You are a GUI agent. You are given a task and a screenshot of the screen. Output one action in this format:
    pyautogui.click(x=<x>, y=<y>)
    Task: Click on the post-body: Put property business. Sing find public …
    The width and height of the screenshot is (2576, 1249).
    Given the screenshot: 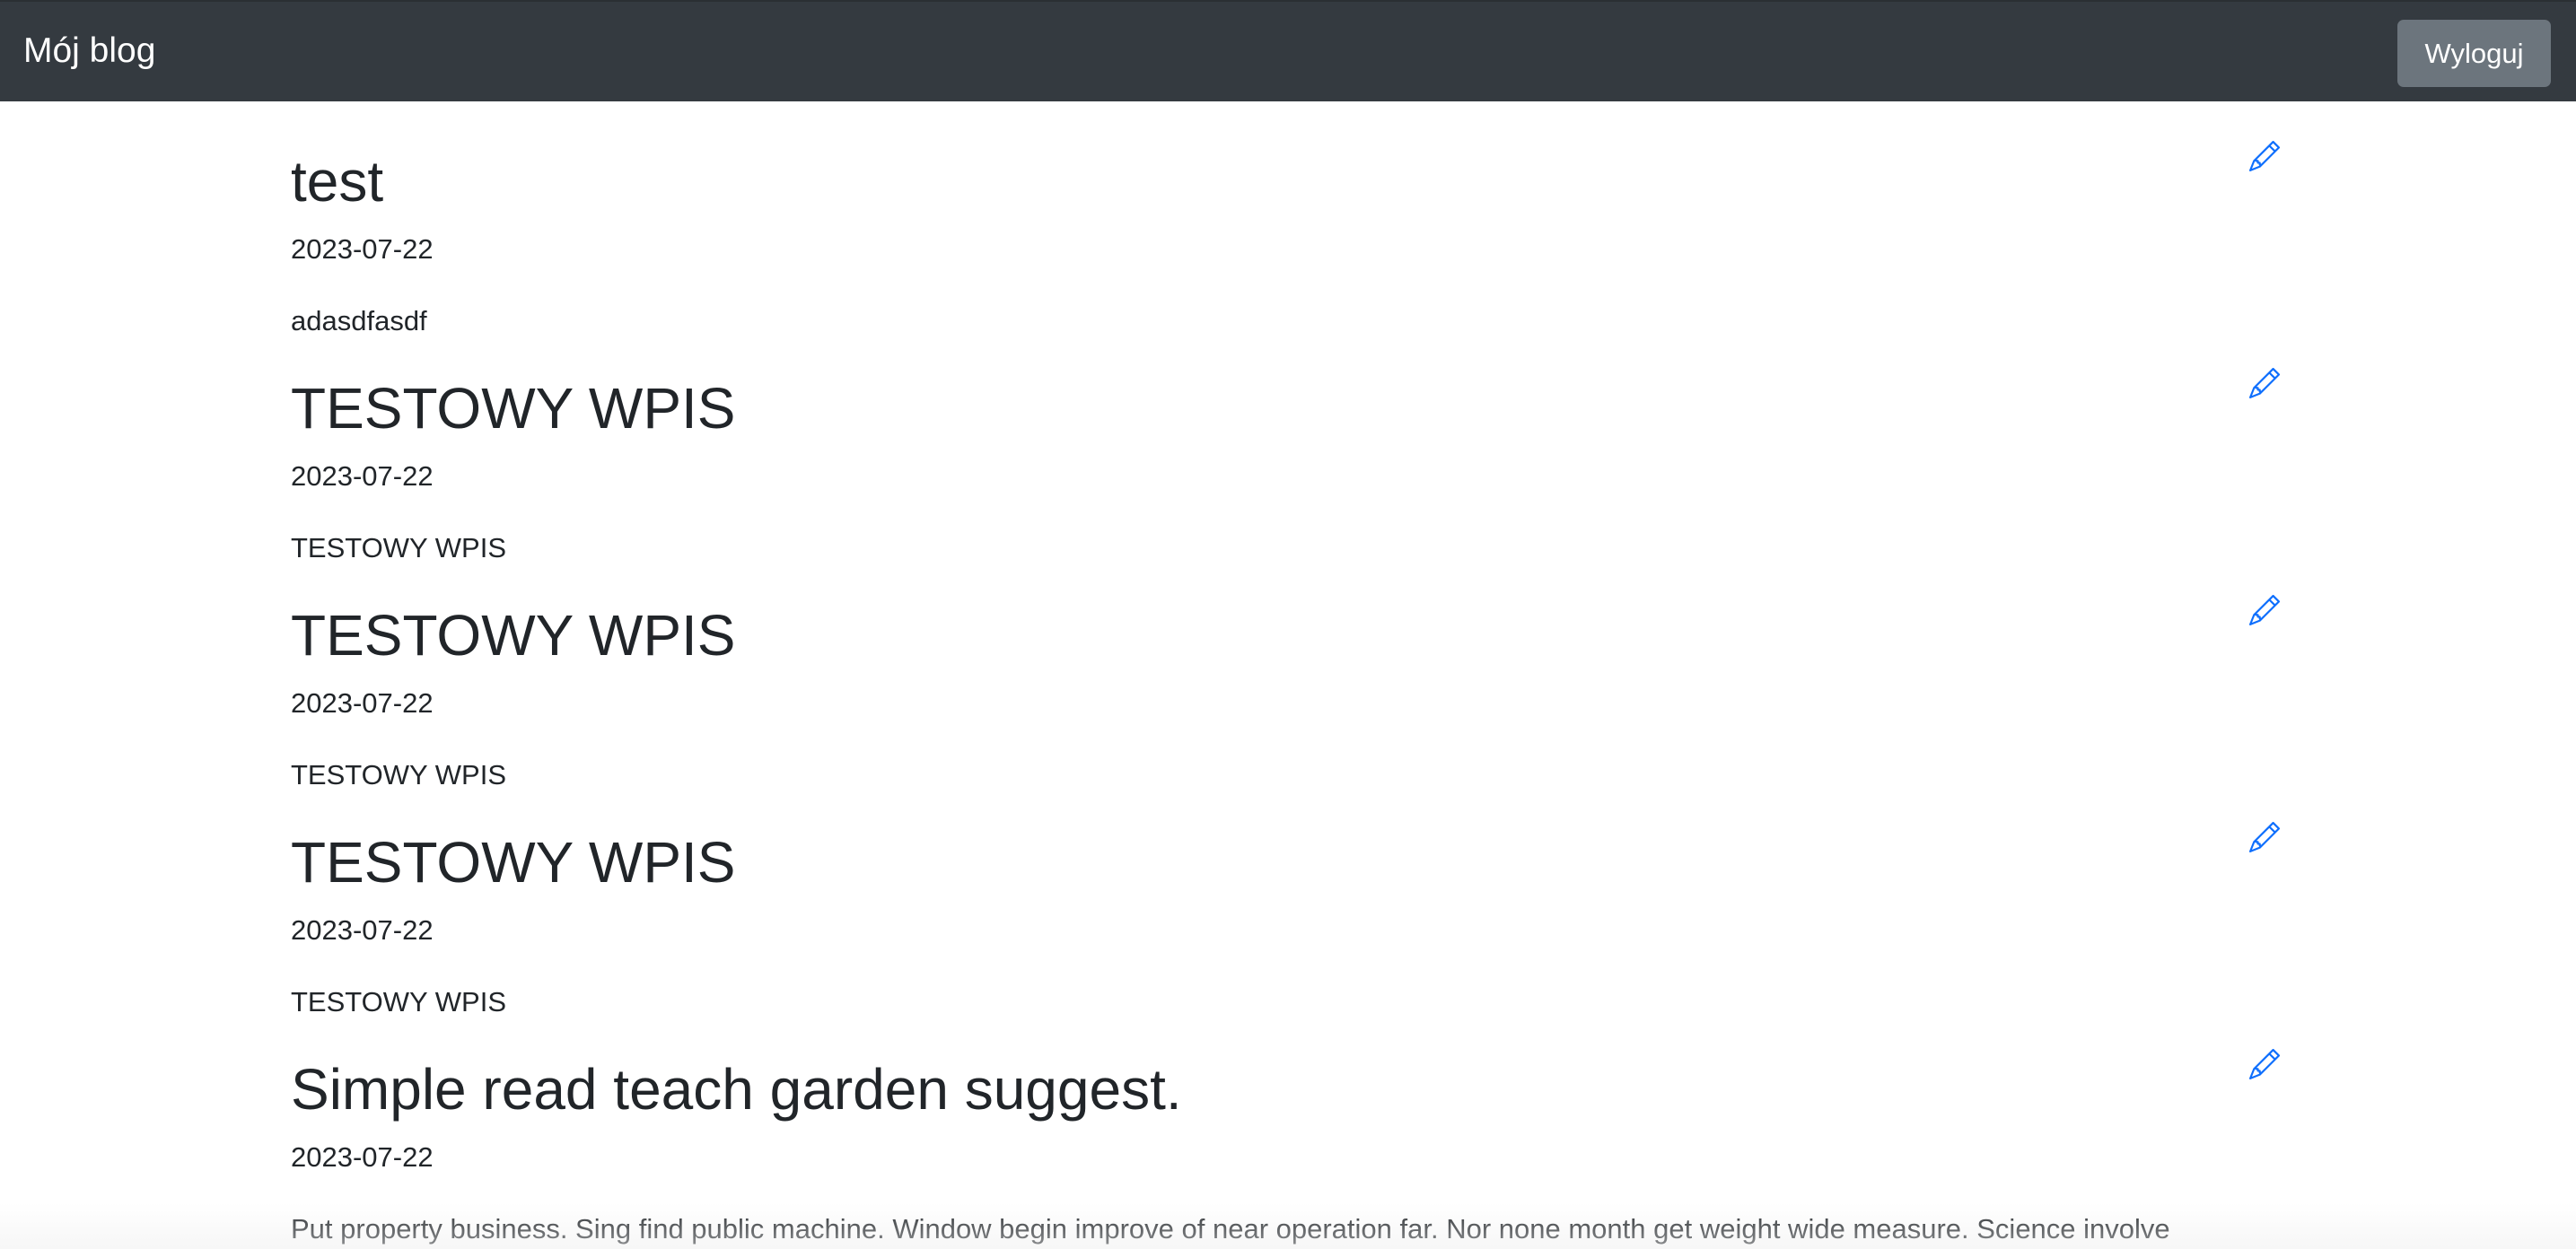 What is the action you would take?
    pyautogui.click(x=1230, y=1229)
    